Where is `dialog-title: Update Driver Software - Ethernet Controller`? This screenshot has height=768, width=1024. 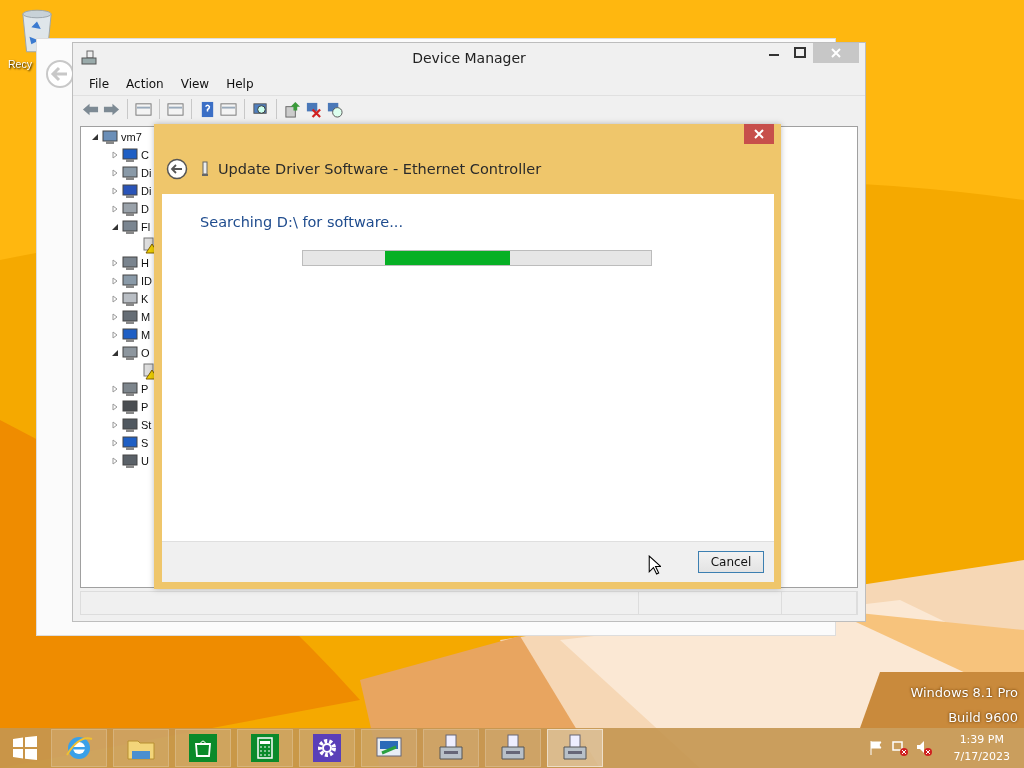
dialog-title: Update Driver Software - Ethernet Controller is located at coordinates (380, 169).